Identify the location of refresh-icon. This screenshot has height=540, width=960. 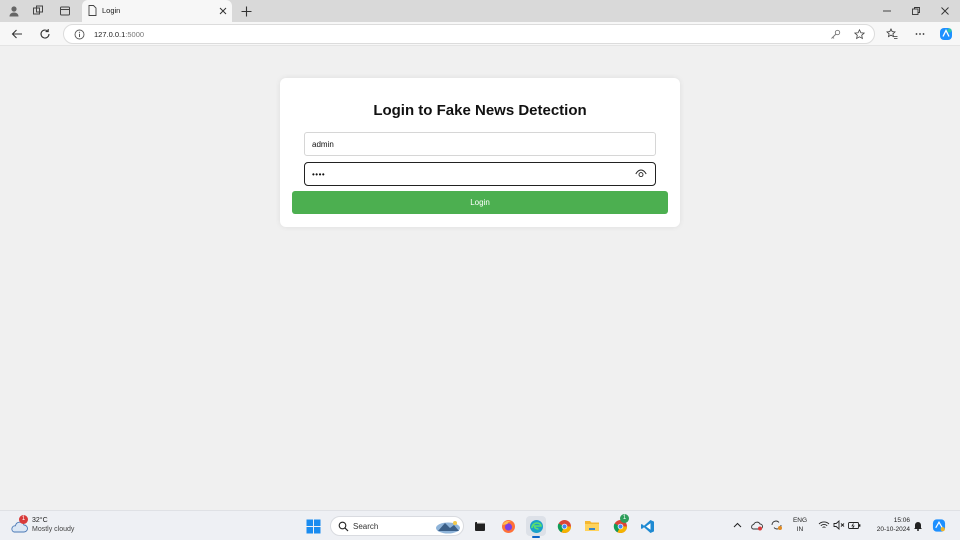
(45, 34).